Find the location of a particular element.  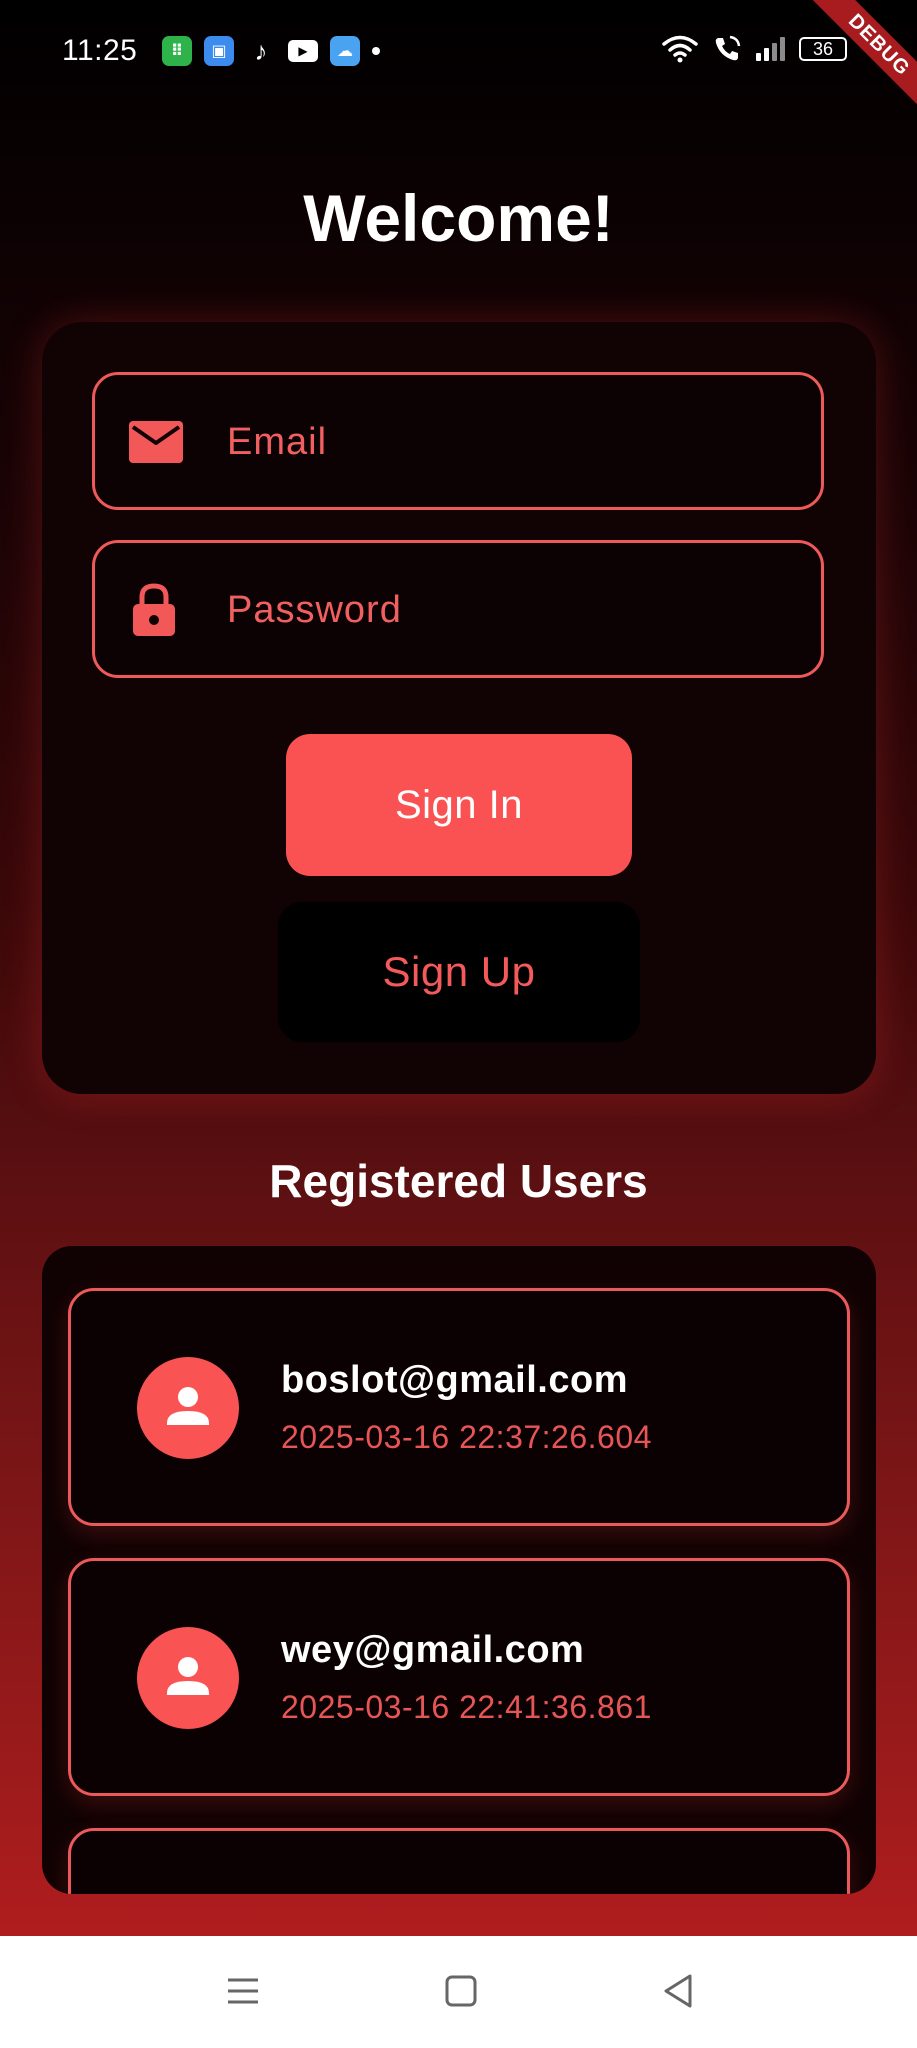

back-icon is located at coordinates (679, 1991).